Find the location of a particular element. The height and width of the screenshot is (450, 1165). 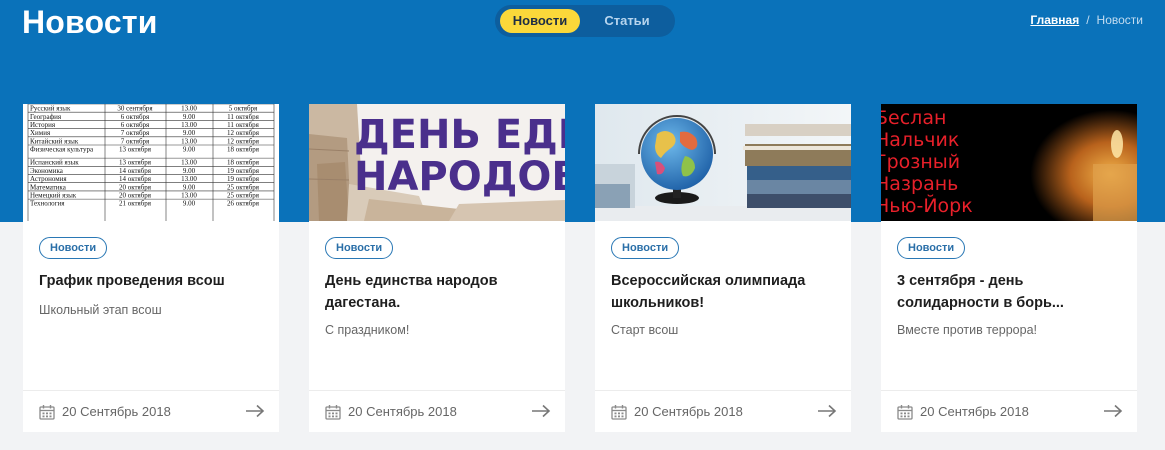

card-image-unity-day: ДЕНЬ ЕДИН НАРОДОВ Д is located at coordinates (437, 162).